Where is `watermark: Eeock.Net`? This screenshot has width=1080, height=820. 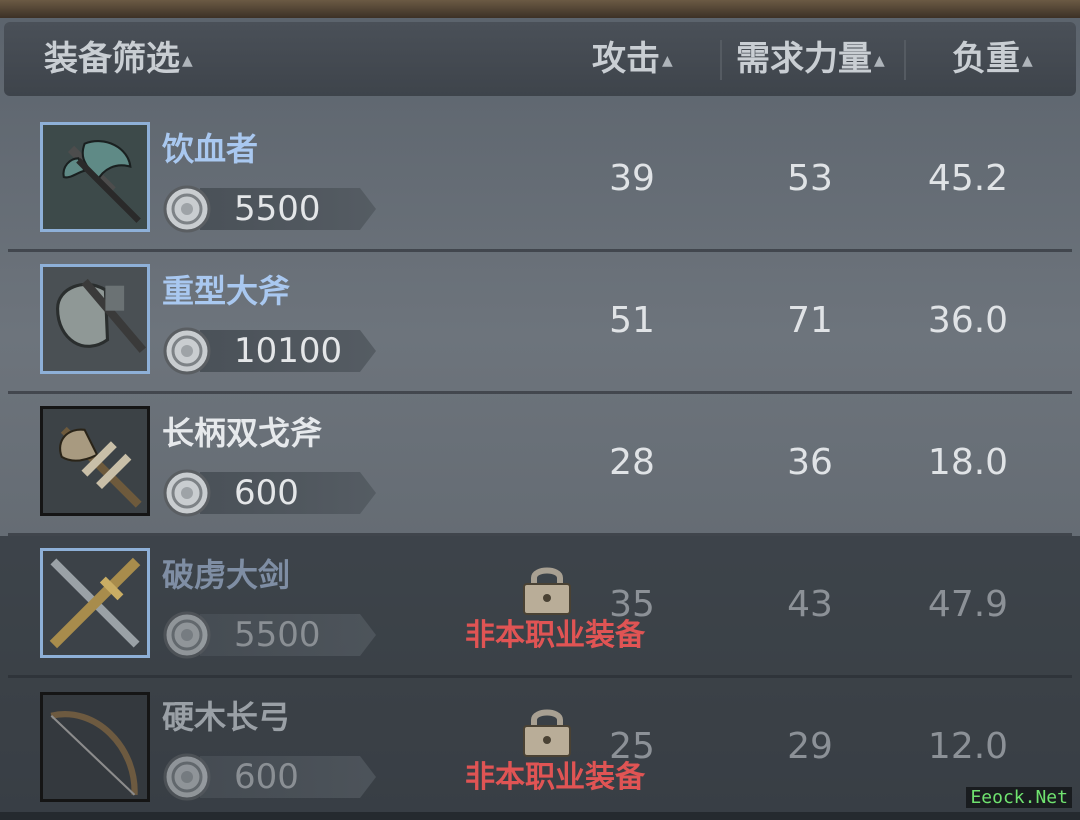 watermark: Eeock.Net is located at coordinates (1019, 797).